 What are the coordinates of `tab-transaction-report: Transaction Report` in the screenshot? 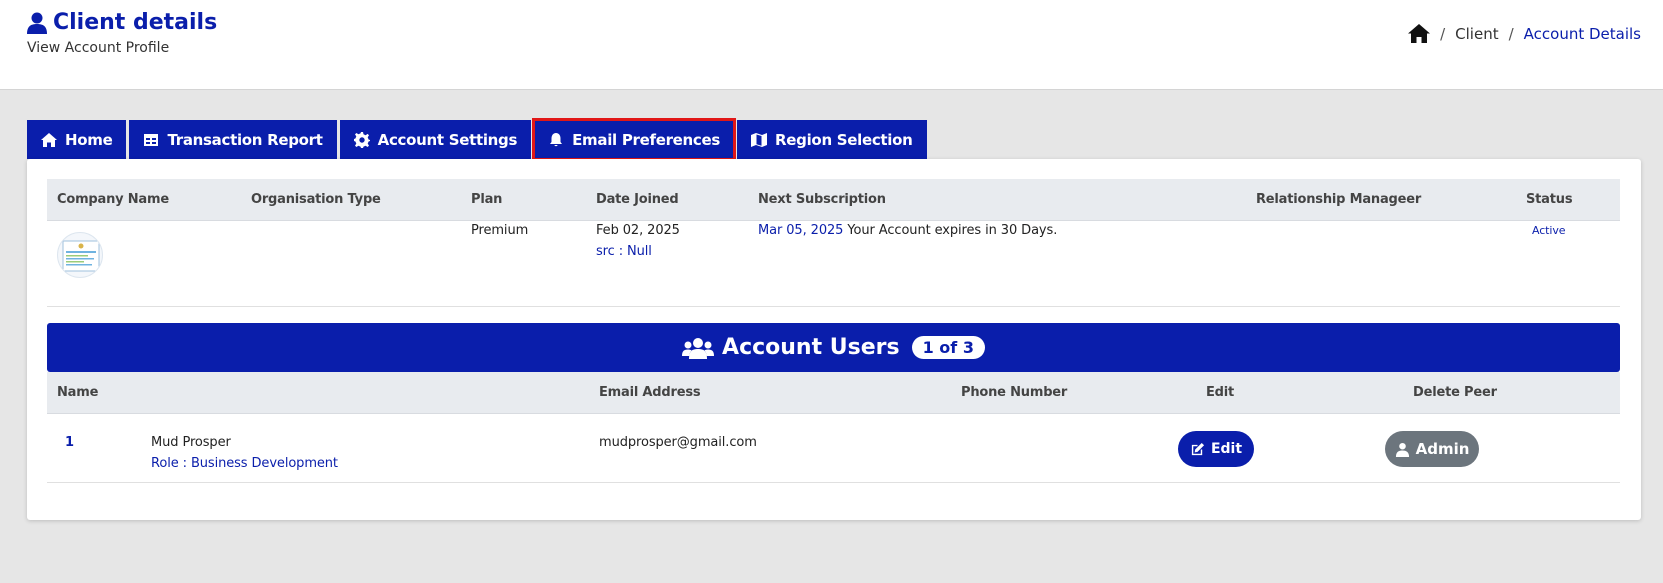 It's located at (233, 139).